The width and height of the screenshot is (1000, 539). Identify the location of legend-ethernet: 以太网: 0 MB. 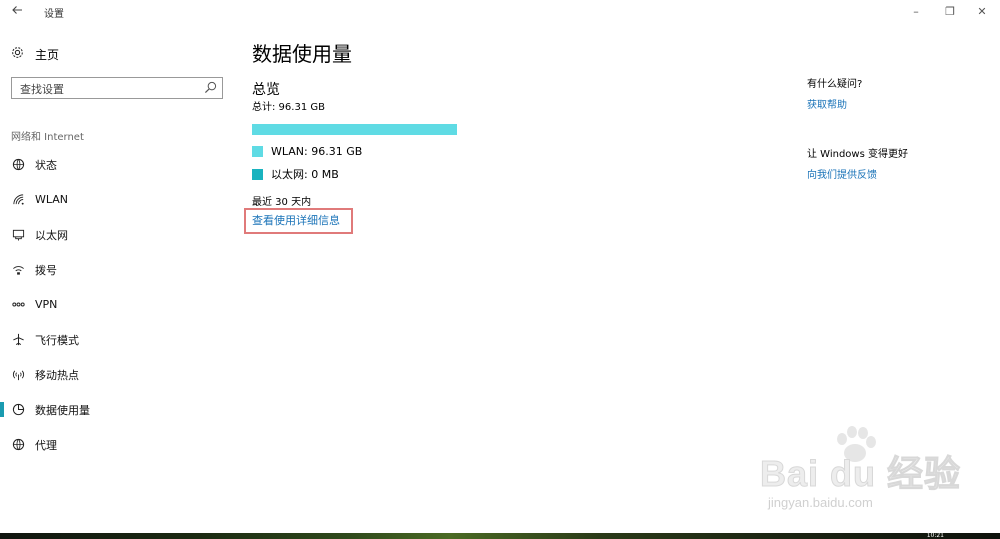
(295, 174).